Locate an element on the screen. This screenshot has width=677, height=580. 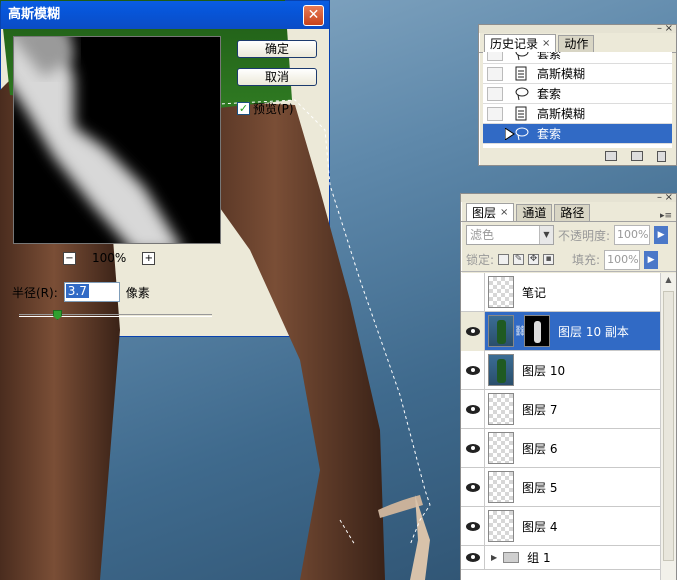
tab-channels: 通道 is located at coordinates (534, 212).